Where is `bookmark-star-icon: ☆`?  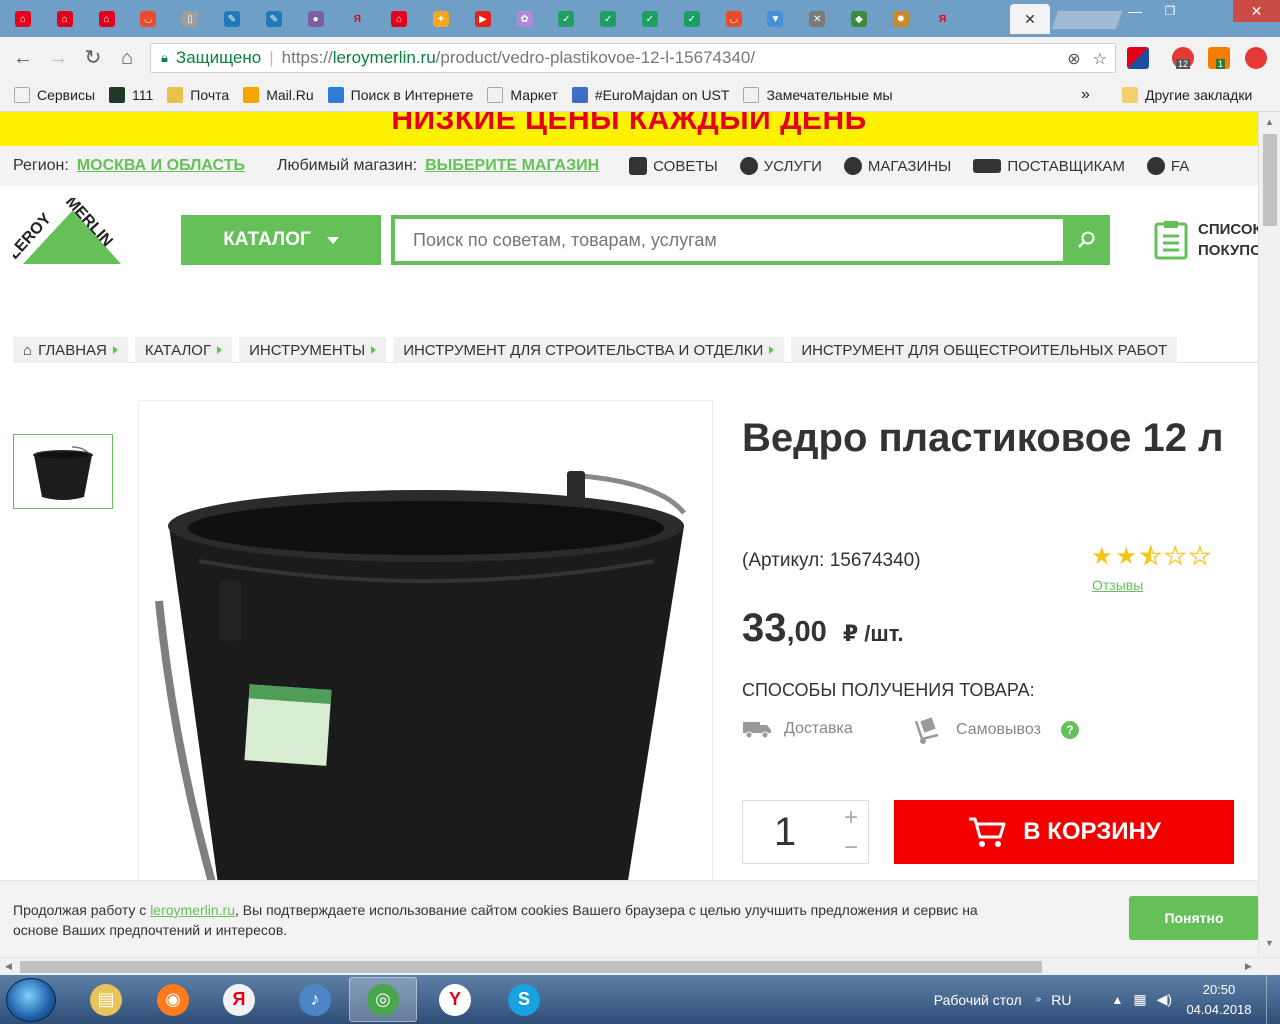 bookmark-star-icon: ☆ is located at coordinates (1100, 59).